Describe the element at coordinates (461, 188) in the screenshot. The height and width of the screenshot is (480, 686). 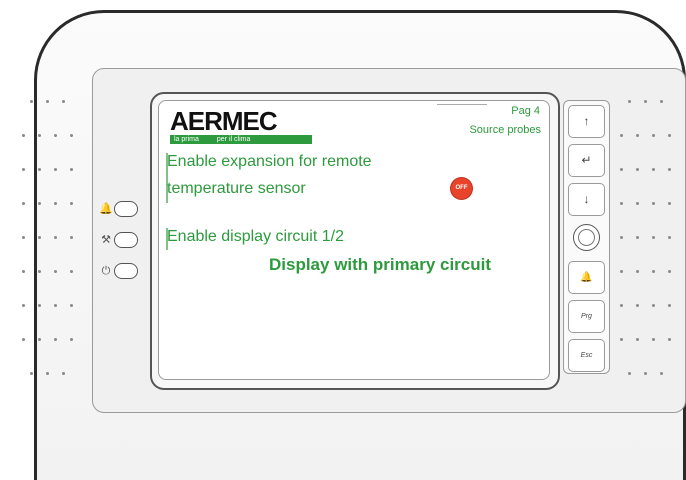
I see `remote-sensor-toggle: OFF` at that location.